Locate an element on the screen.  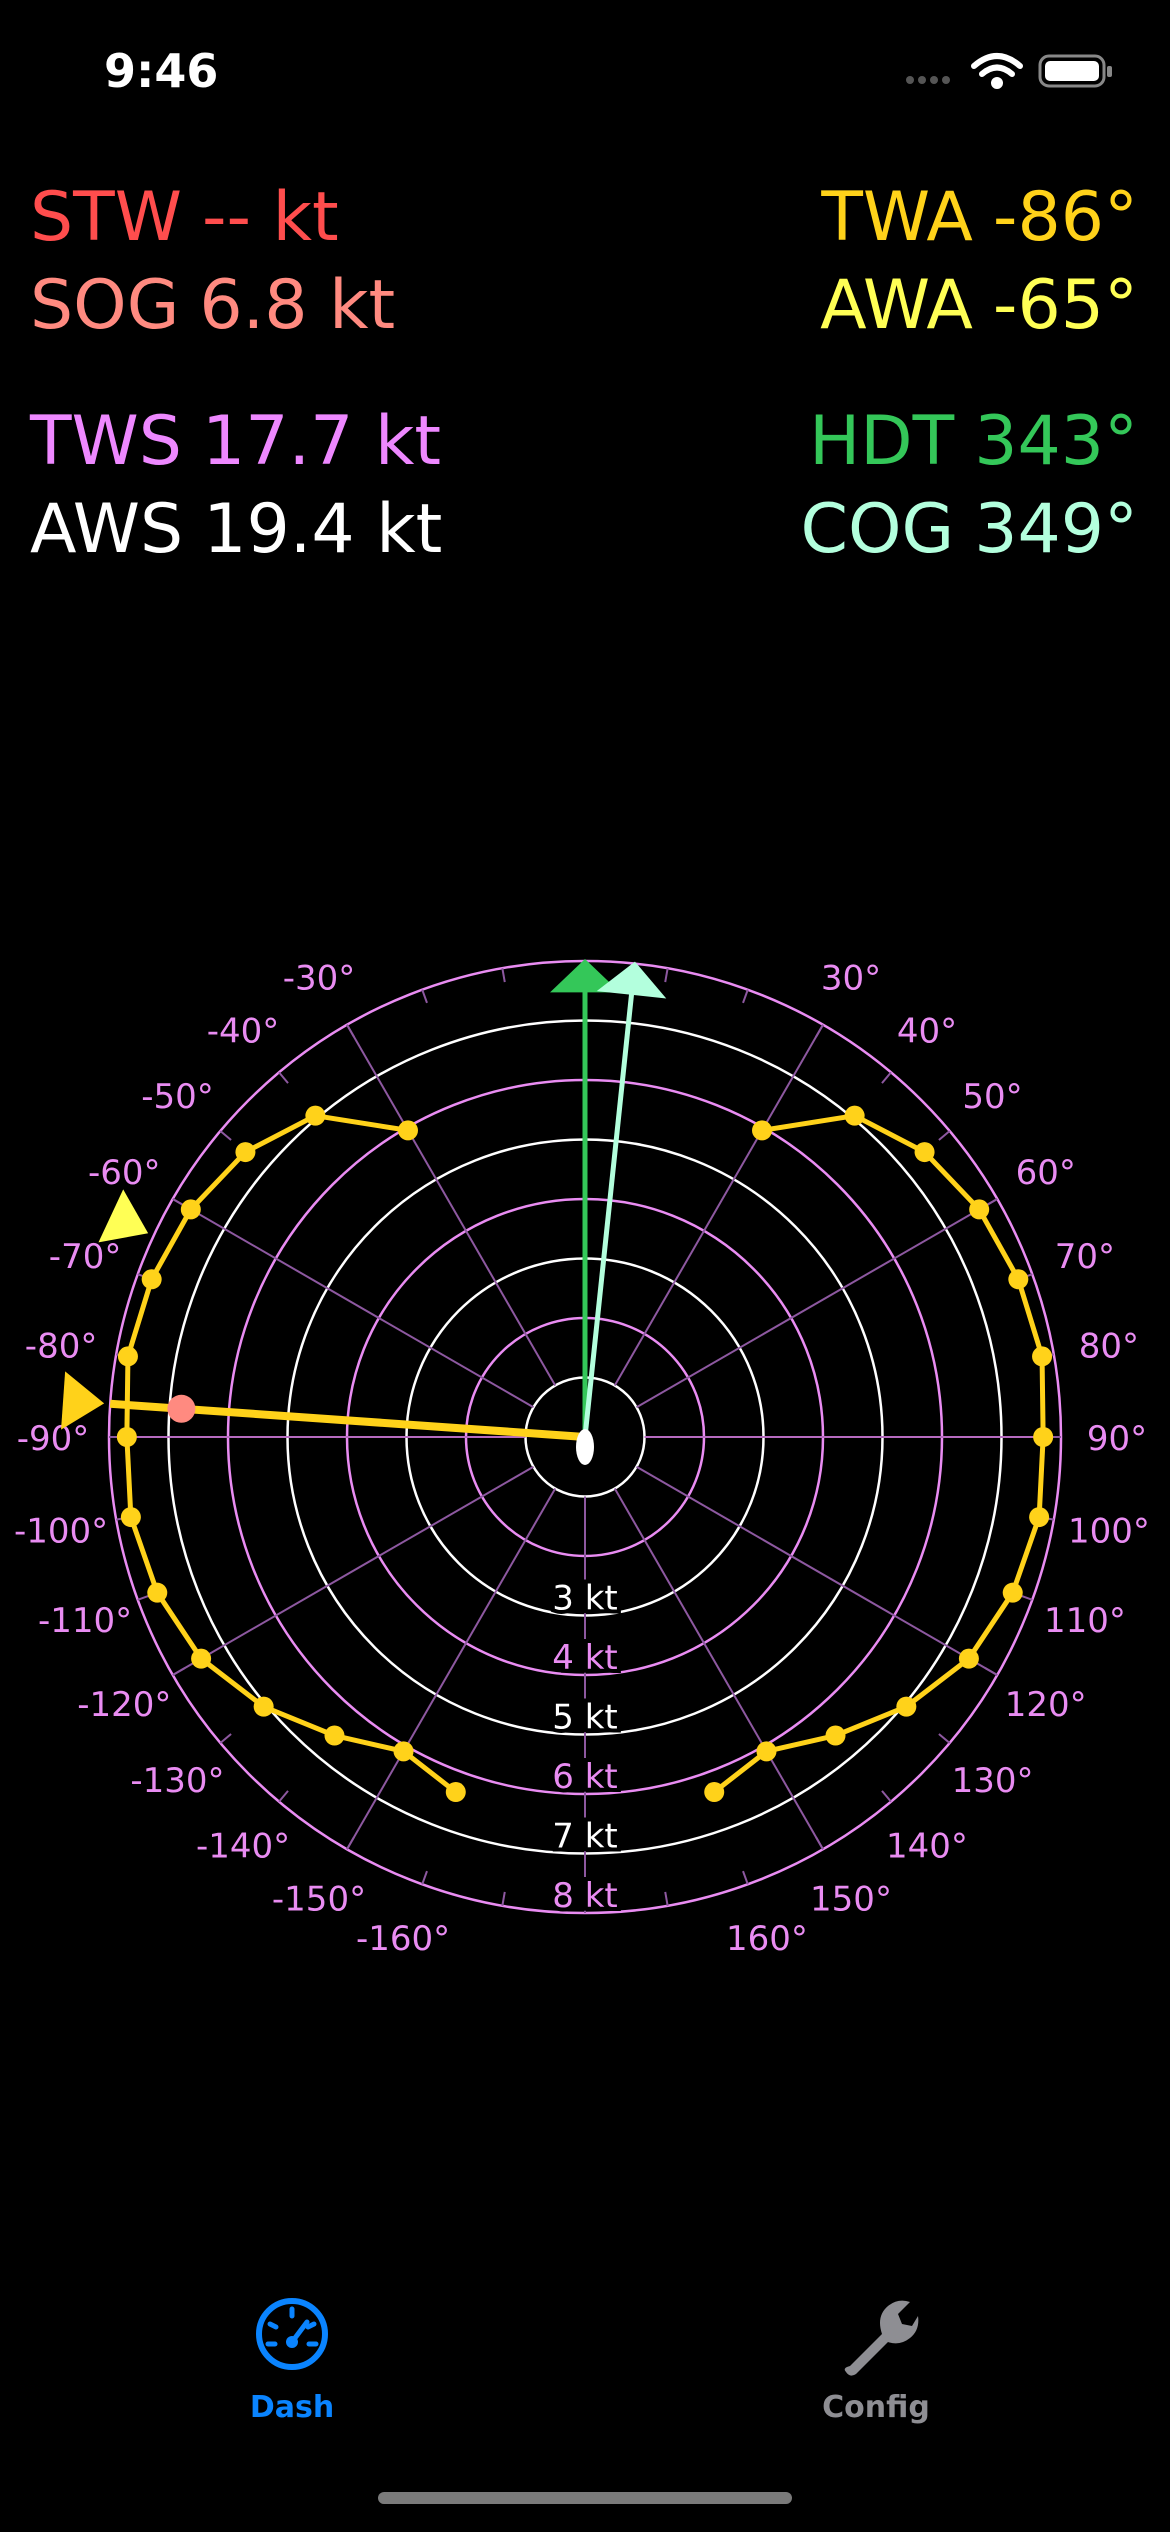
sog-readout: SOG 6.8 kt is located at coordinates (212, 306).